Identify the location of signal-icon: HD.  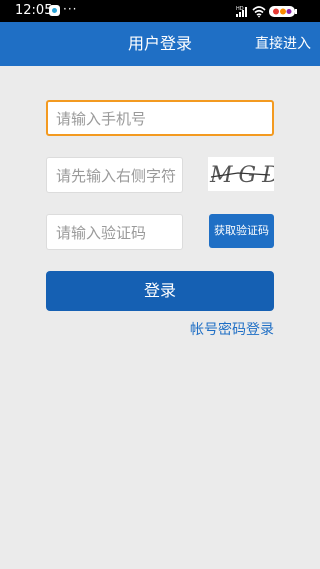
(241, 11).